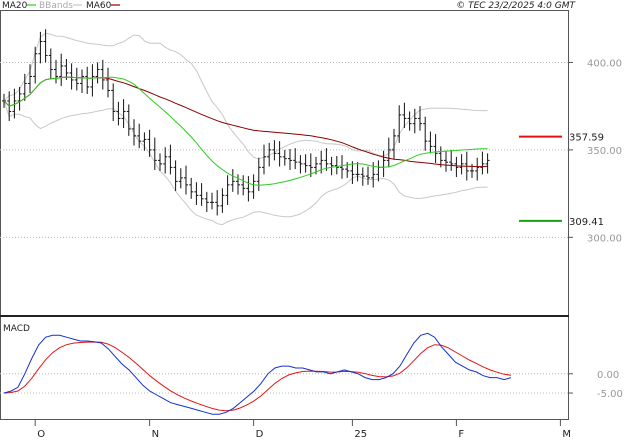 The width and height of the screenshot is (627, 440). Describe the element at coordinates (15, 6) in the screenshot. I see `legend-ma20-label: MA20` at that location.